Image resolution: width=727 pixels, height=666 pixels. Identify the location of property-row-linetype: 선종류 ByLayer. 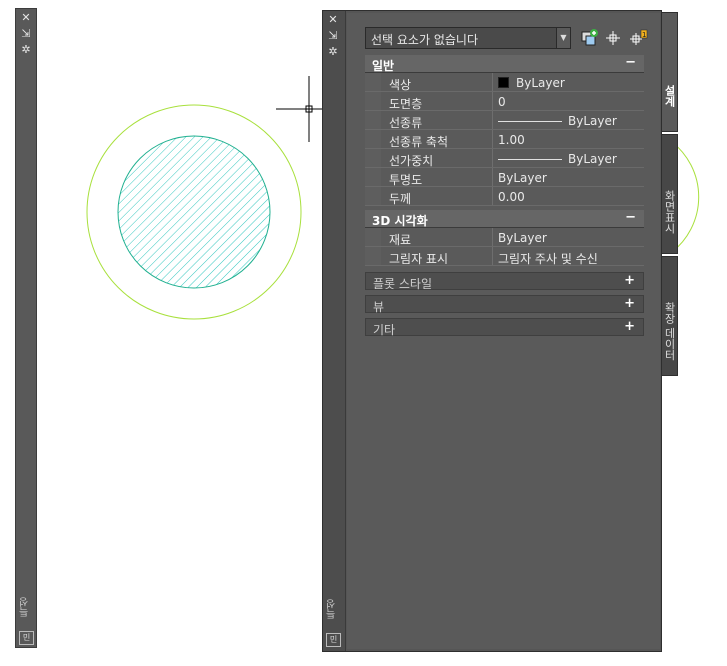
(504, 120).